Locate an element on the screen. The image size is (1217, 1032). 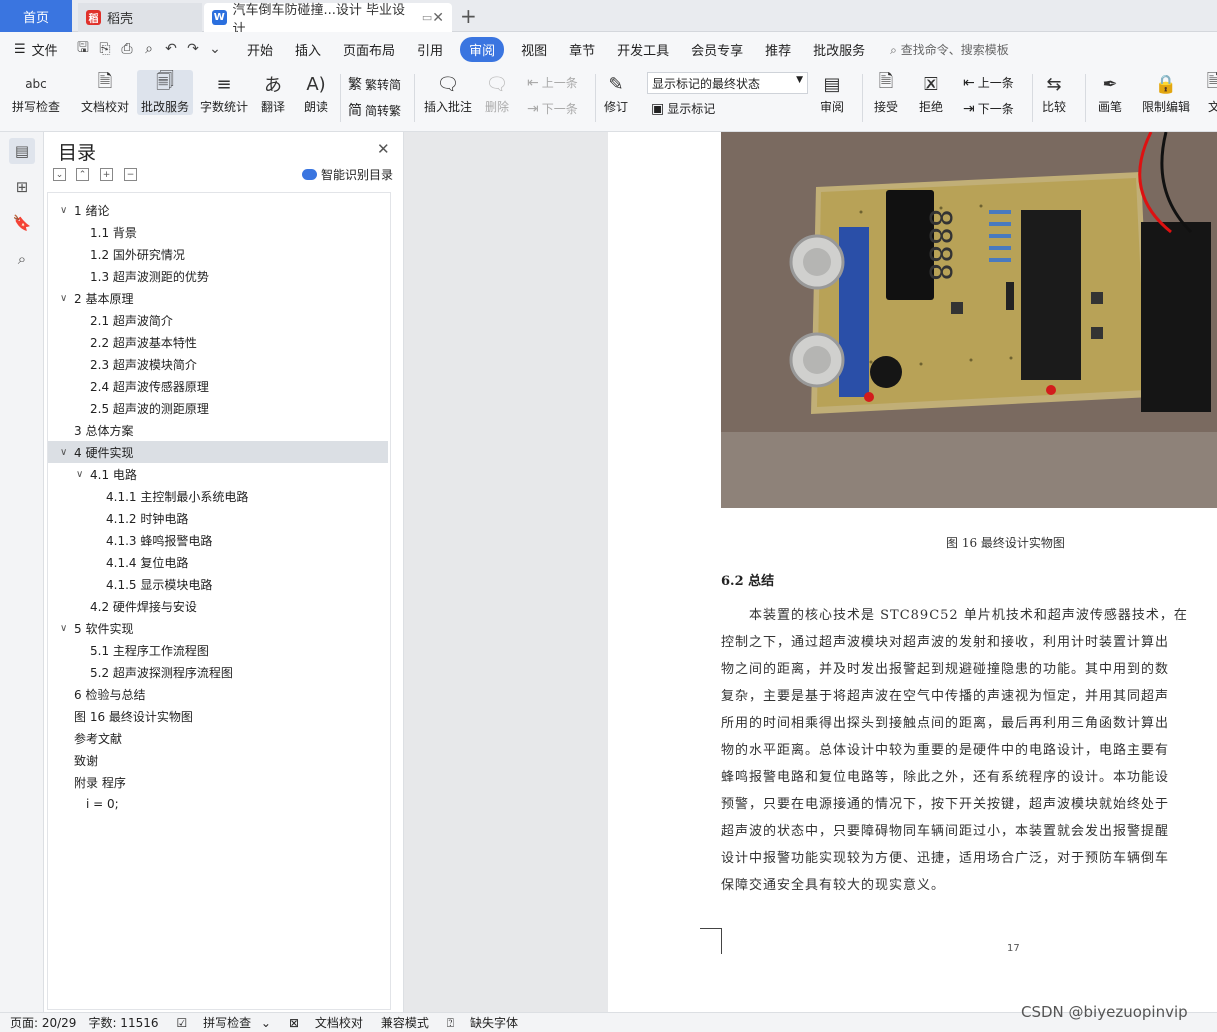
collapse-all-icon: ⌄ is located at coordinates (59, 174).